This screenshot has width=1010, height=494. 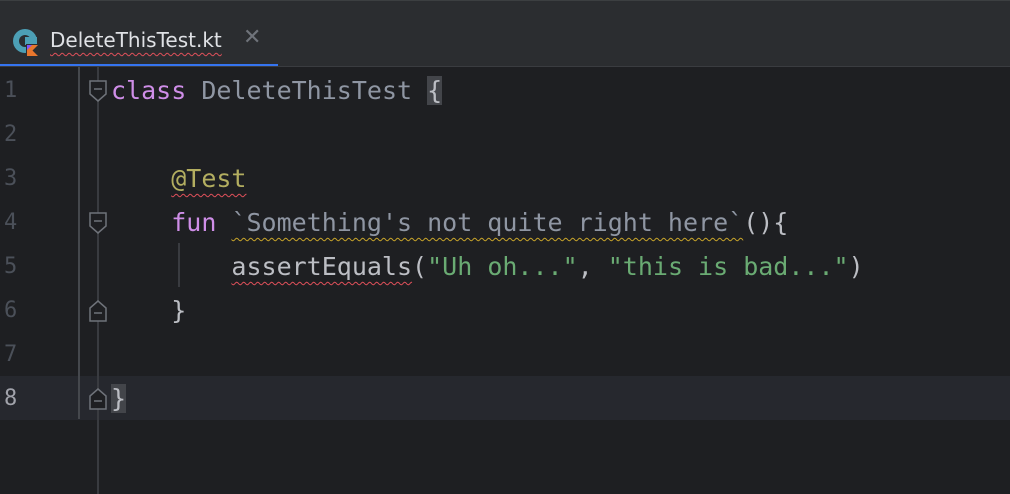 What do you see at coordinates (11, 178) in the screenshot?
I see `line-number: 3` at bounding box center [11, 178].